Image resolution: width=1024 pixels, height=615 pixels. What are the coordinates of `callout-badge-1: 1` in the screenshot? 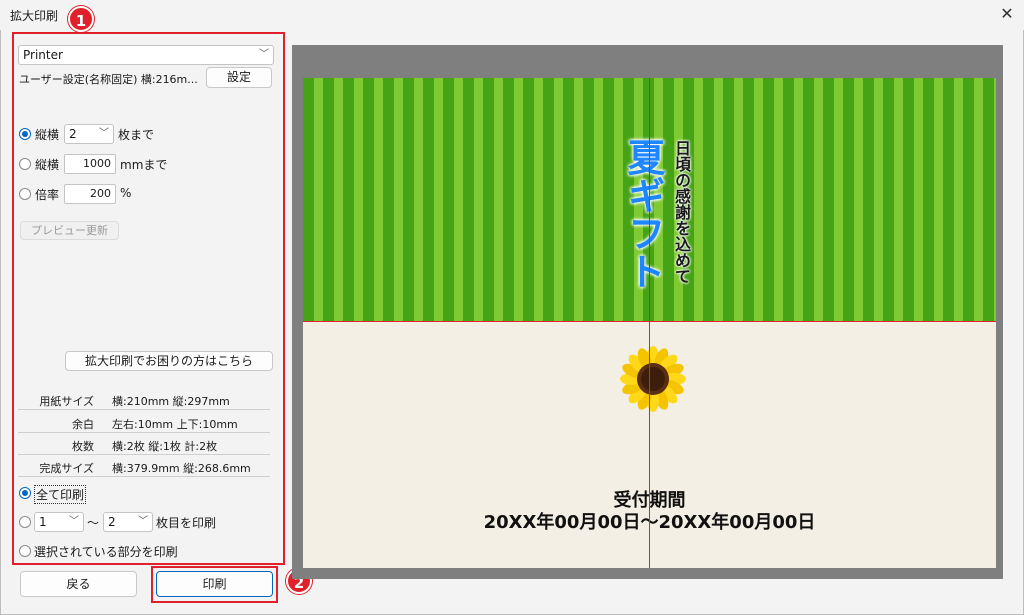 It's located at (81, 19).